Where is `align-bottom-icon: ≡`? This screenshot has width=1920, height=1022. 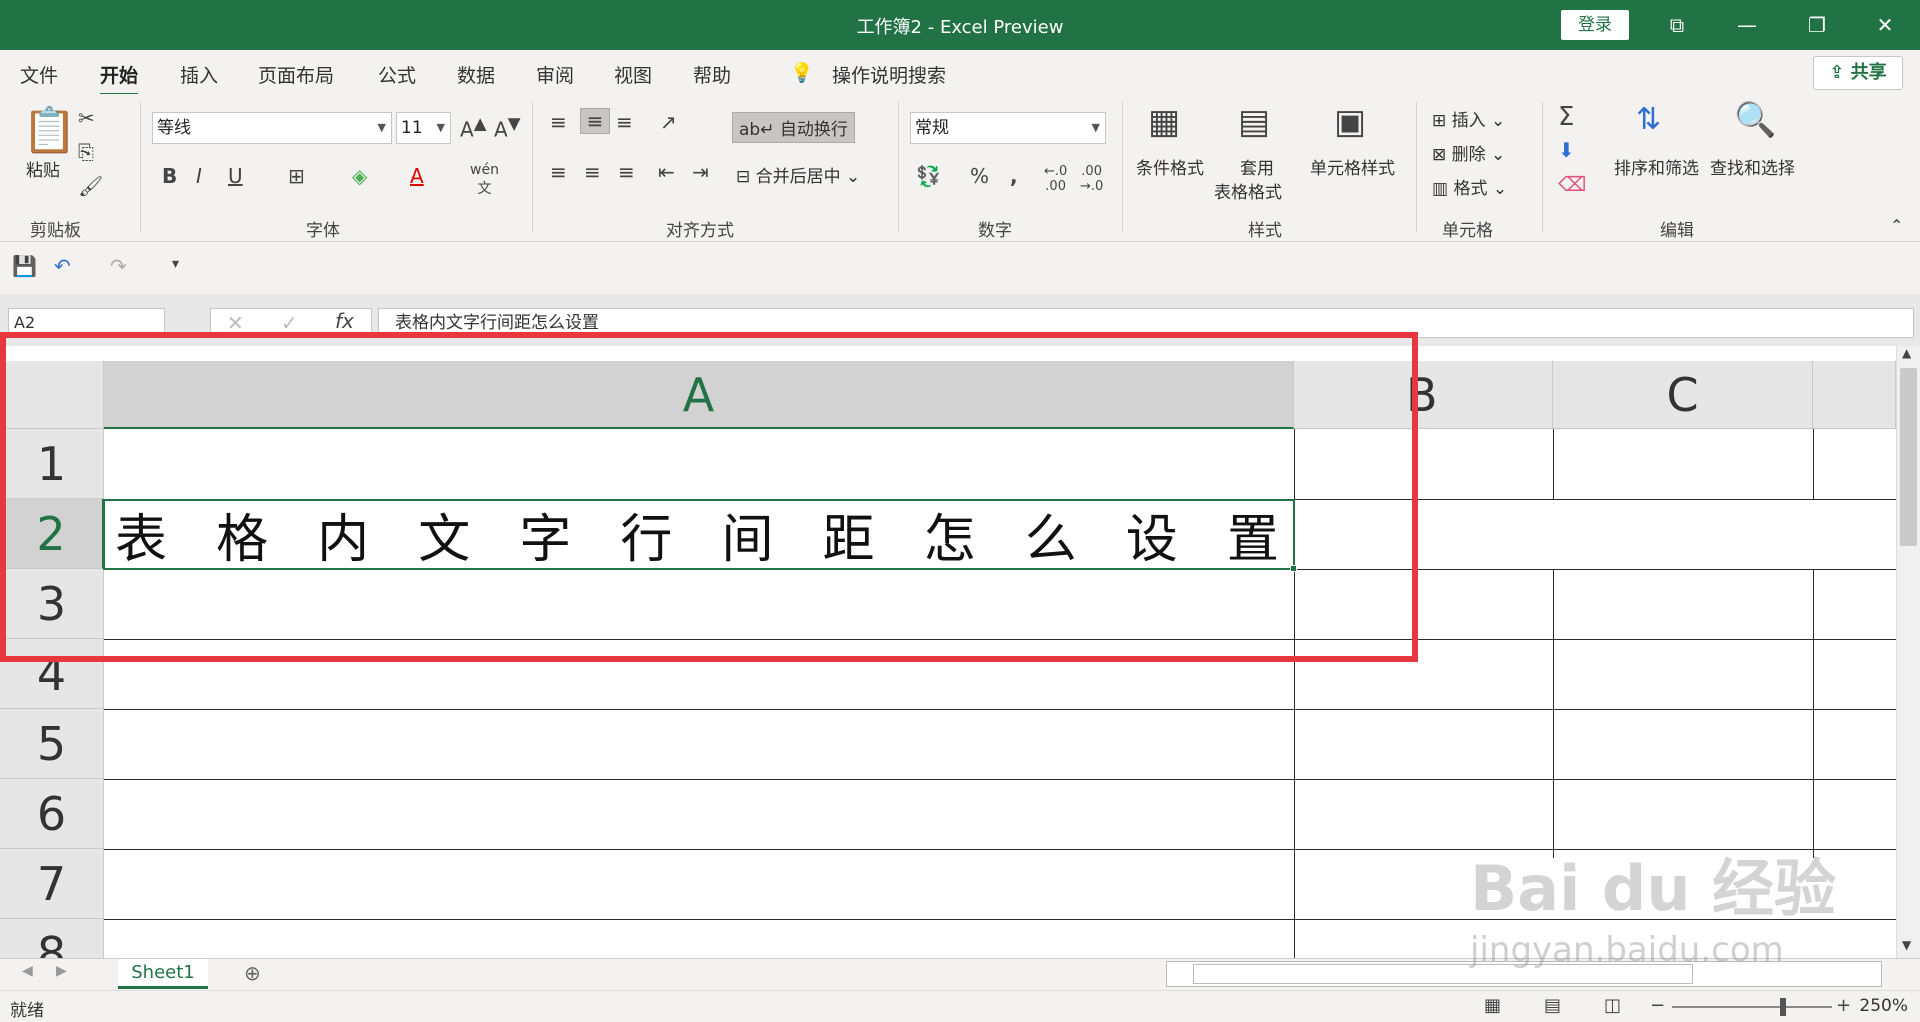 align-bottom-icon: ≡ is located at coordinates (624, 122).